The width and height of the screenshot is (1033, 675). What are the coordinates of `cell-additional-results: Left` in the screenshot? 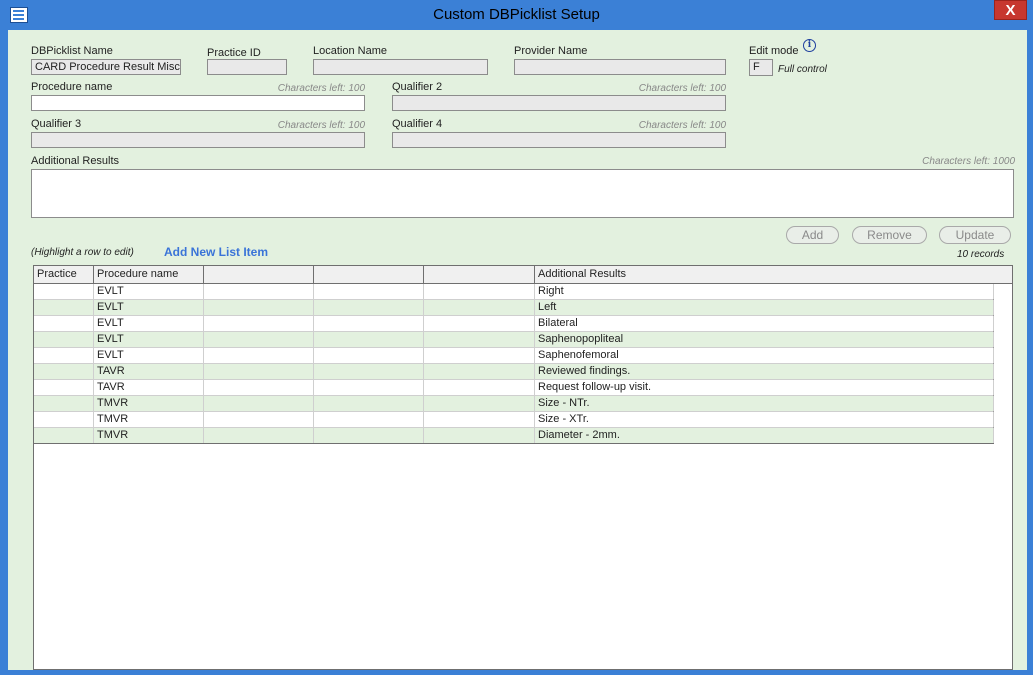 It's located at (764, 307).